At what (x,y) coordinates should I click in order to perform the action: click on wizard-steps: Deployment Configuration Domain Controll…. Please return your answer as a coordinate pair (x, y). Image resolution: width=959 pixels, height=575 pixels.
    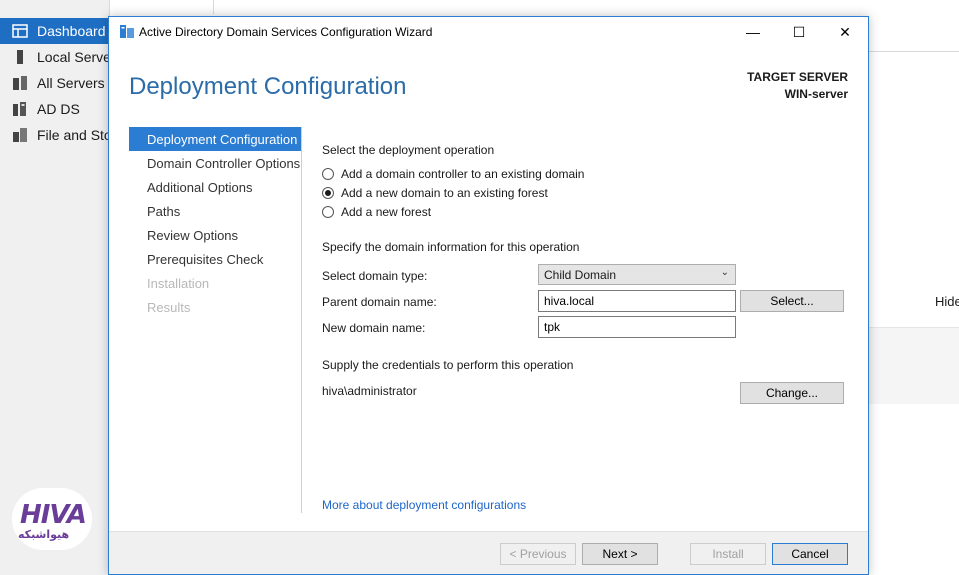
    Looking at the image, I should click on (215, 223).